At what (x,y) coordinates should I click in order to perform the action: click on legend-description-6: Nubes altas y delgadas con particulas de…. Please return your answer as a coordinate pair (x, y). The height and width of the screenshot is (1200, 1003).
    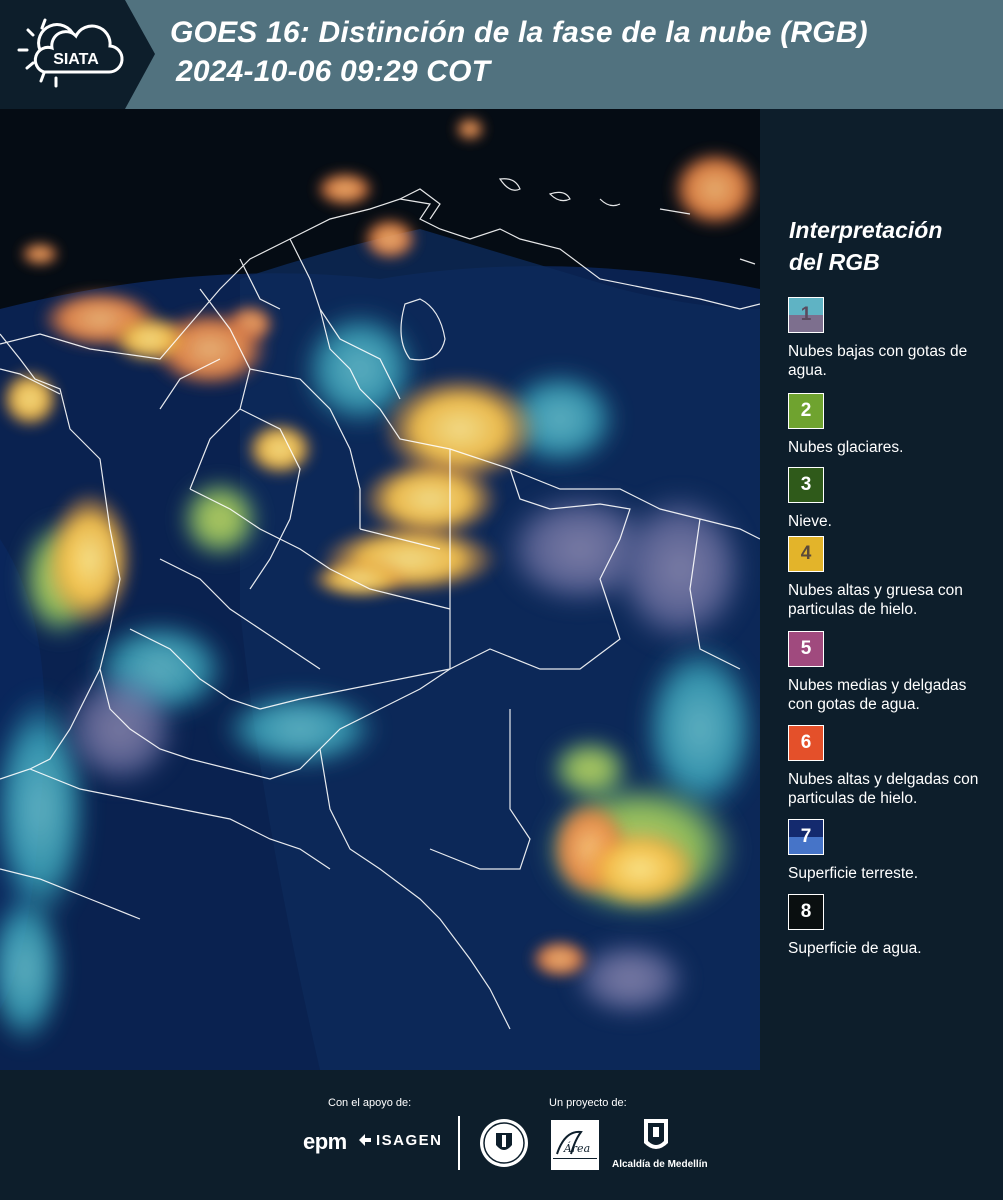
    Looking at the image, I should click on (883, 789).